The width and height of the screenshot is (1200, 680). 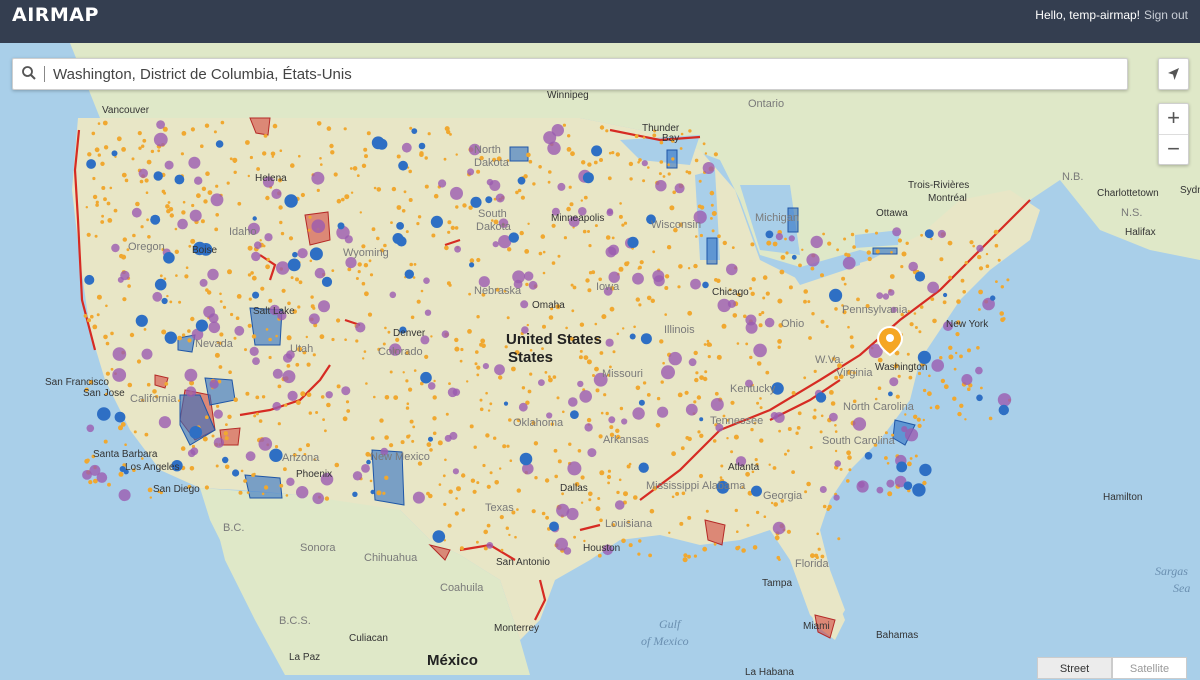 I want to click on zoom-out-button: −, so click(x=1173, y=150).